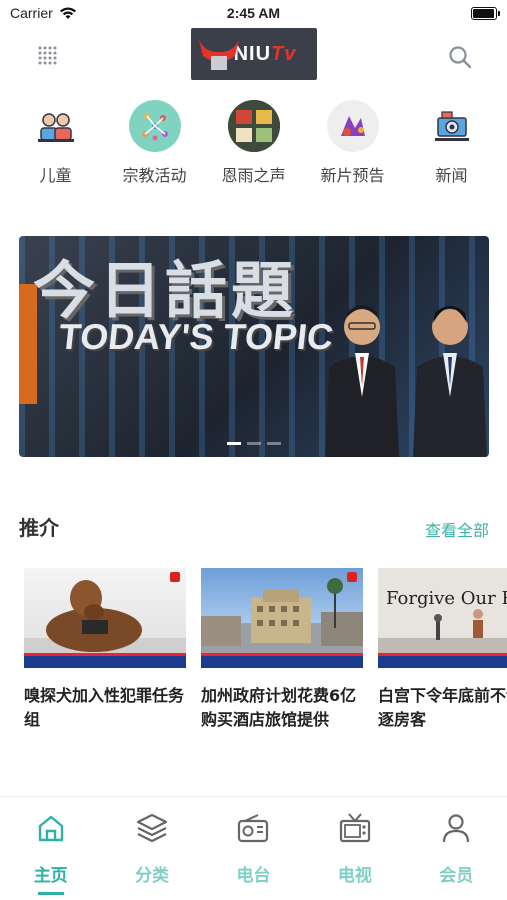  What do you see at coordinates (154, 126) in the screenshot?
I see `religion-icon` at bounding box center [154, 126].